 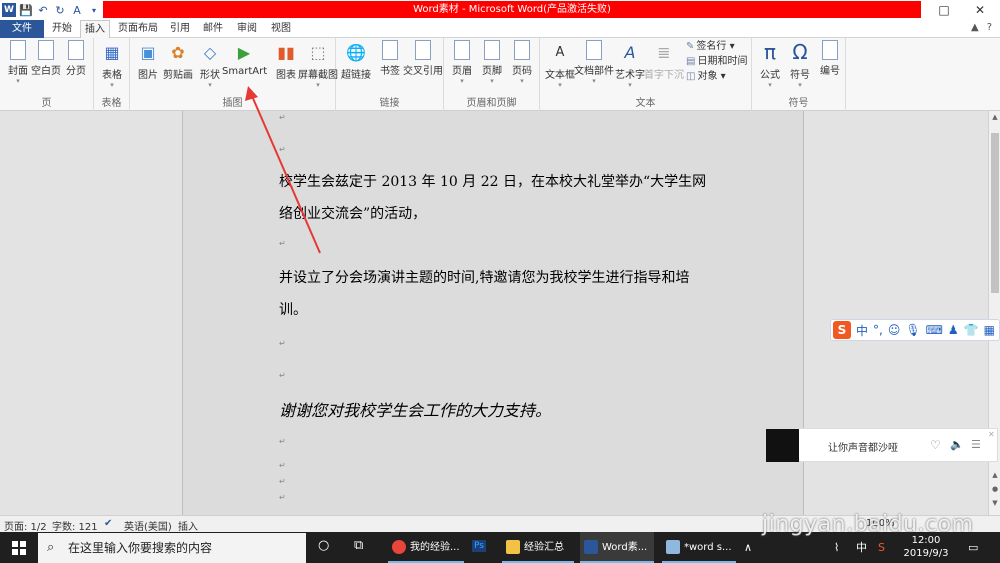 What do you see at coordinates (926, 547) in the screenshot?
I see `taskbar-clock: 12:00 2019/9/3` at bounding box center [926, 547].